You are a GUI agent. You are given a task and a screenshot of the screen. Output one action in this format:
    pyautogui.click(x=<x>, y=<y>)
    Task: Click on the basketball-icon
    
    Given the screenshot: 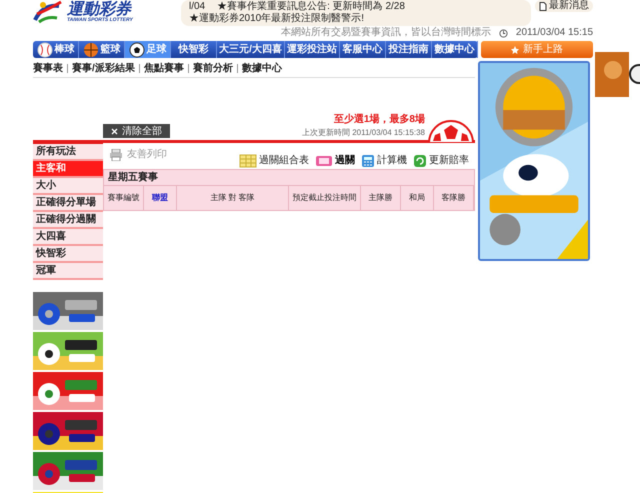 What is the action you would take?
    pyautogui.click(x=90, y=50)
    